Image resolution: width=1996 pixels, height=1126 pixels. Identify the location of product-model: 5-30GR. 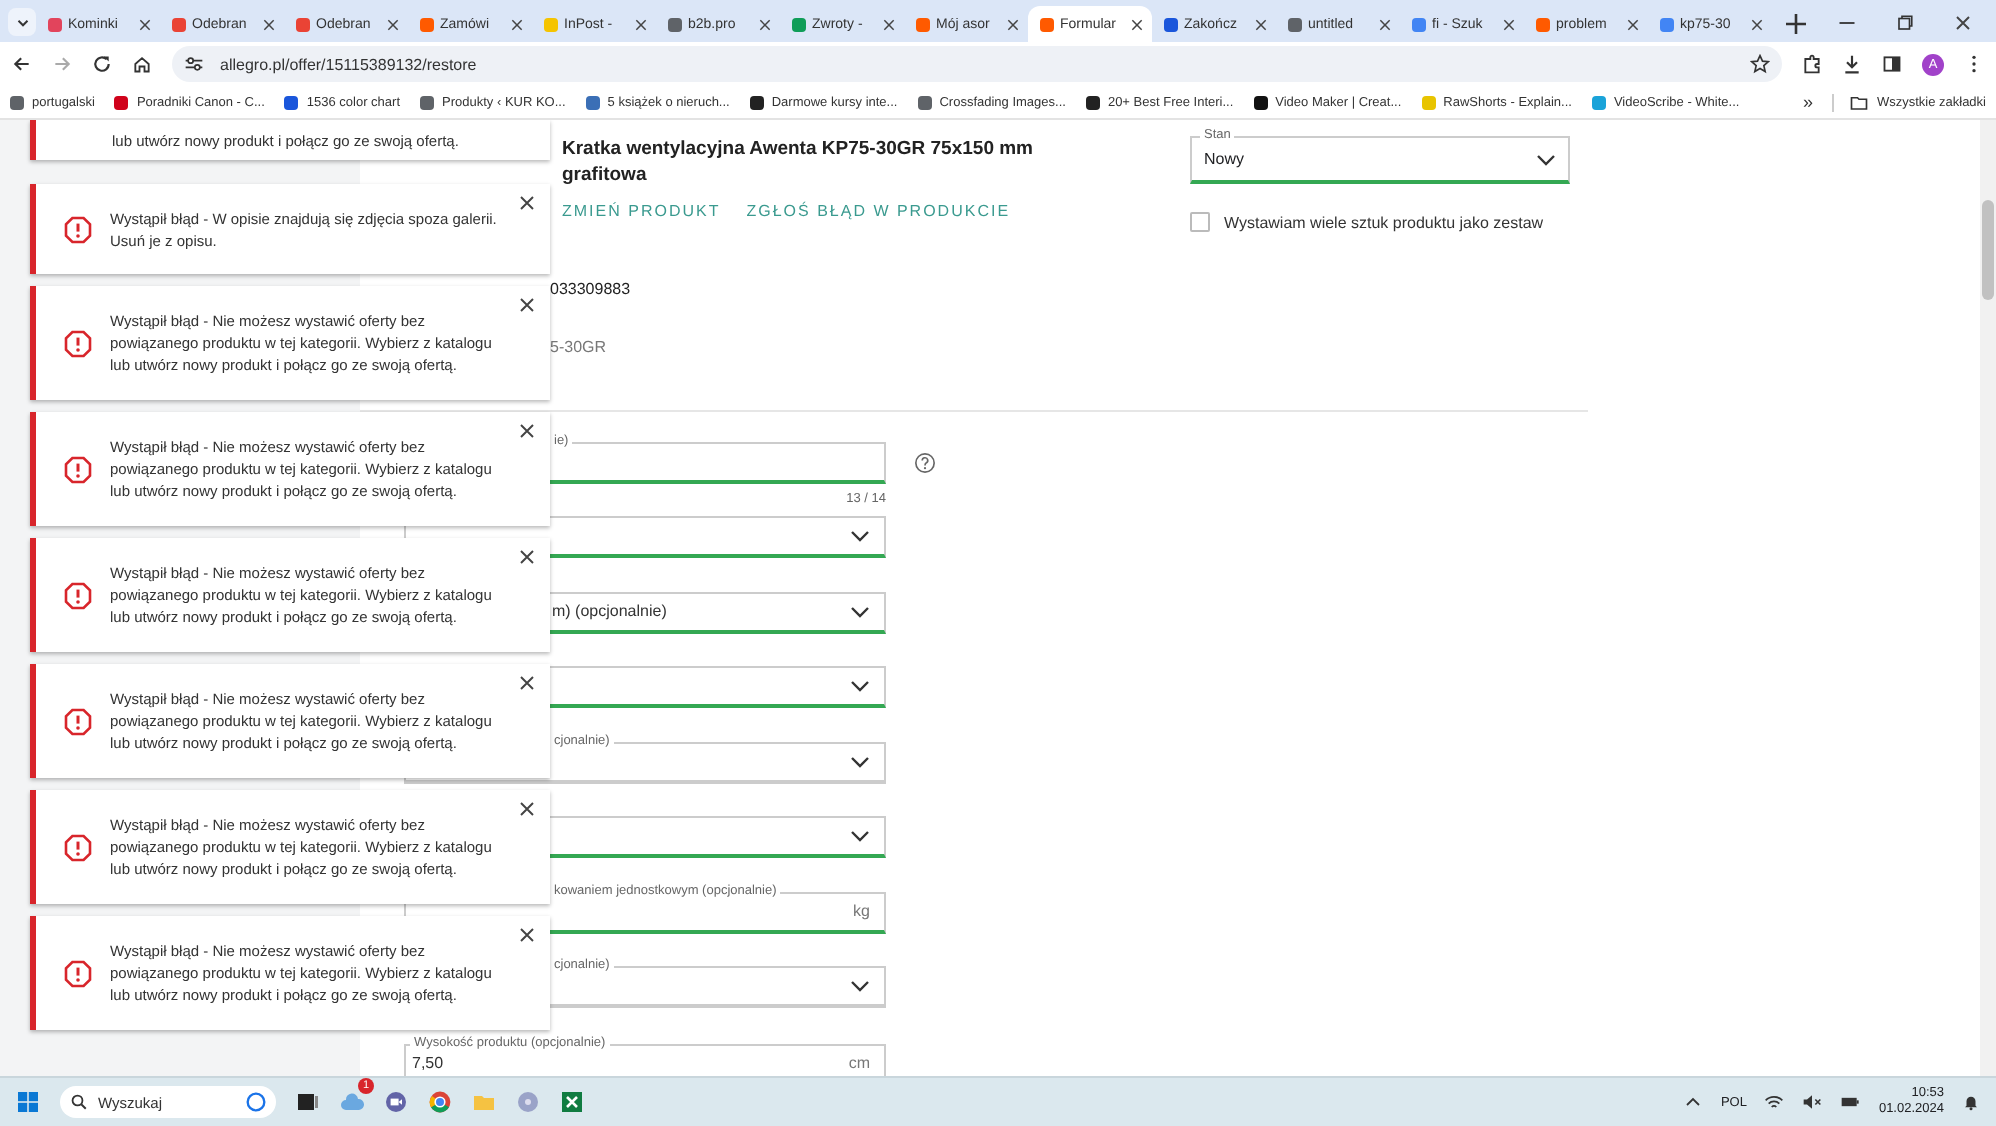
(579, 347).